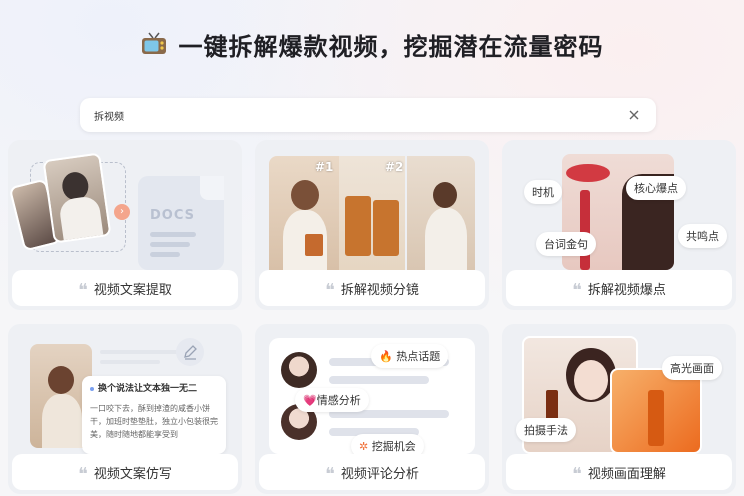  Describe the element at coordinates (324, 167) in the screenshot. I see `shot-number: #1` at that location.